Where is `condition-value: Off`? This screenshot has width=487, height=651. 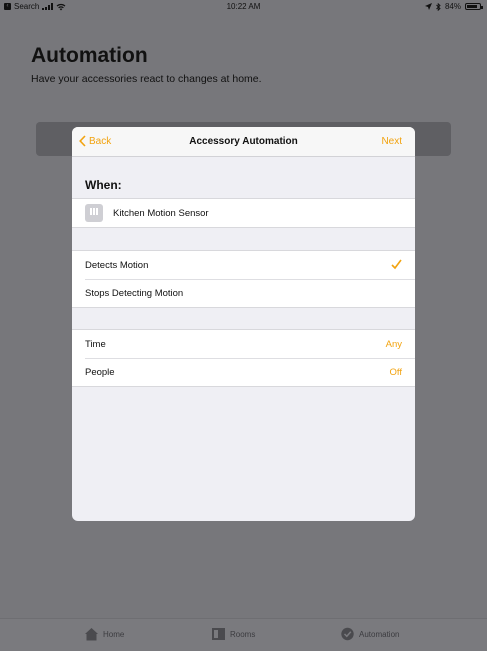
condition-value: Off is located at coordinates (396, 372).